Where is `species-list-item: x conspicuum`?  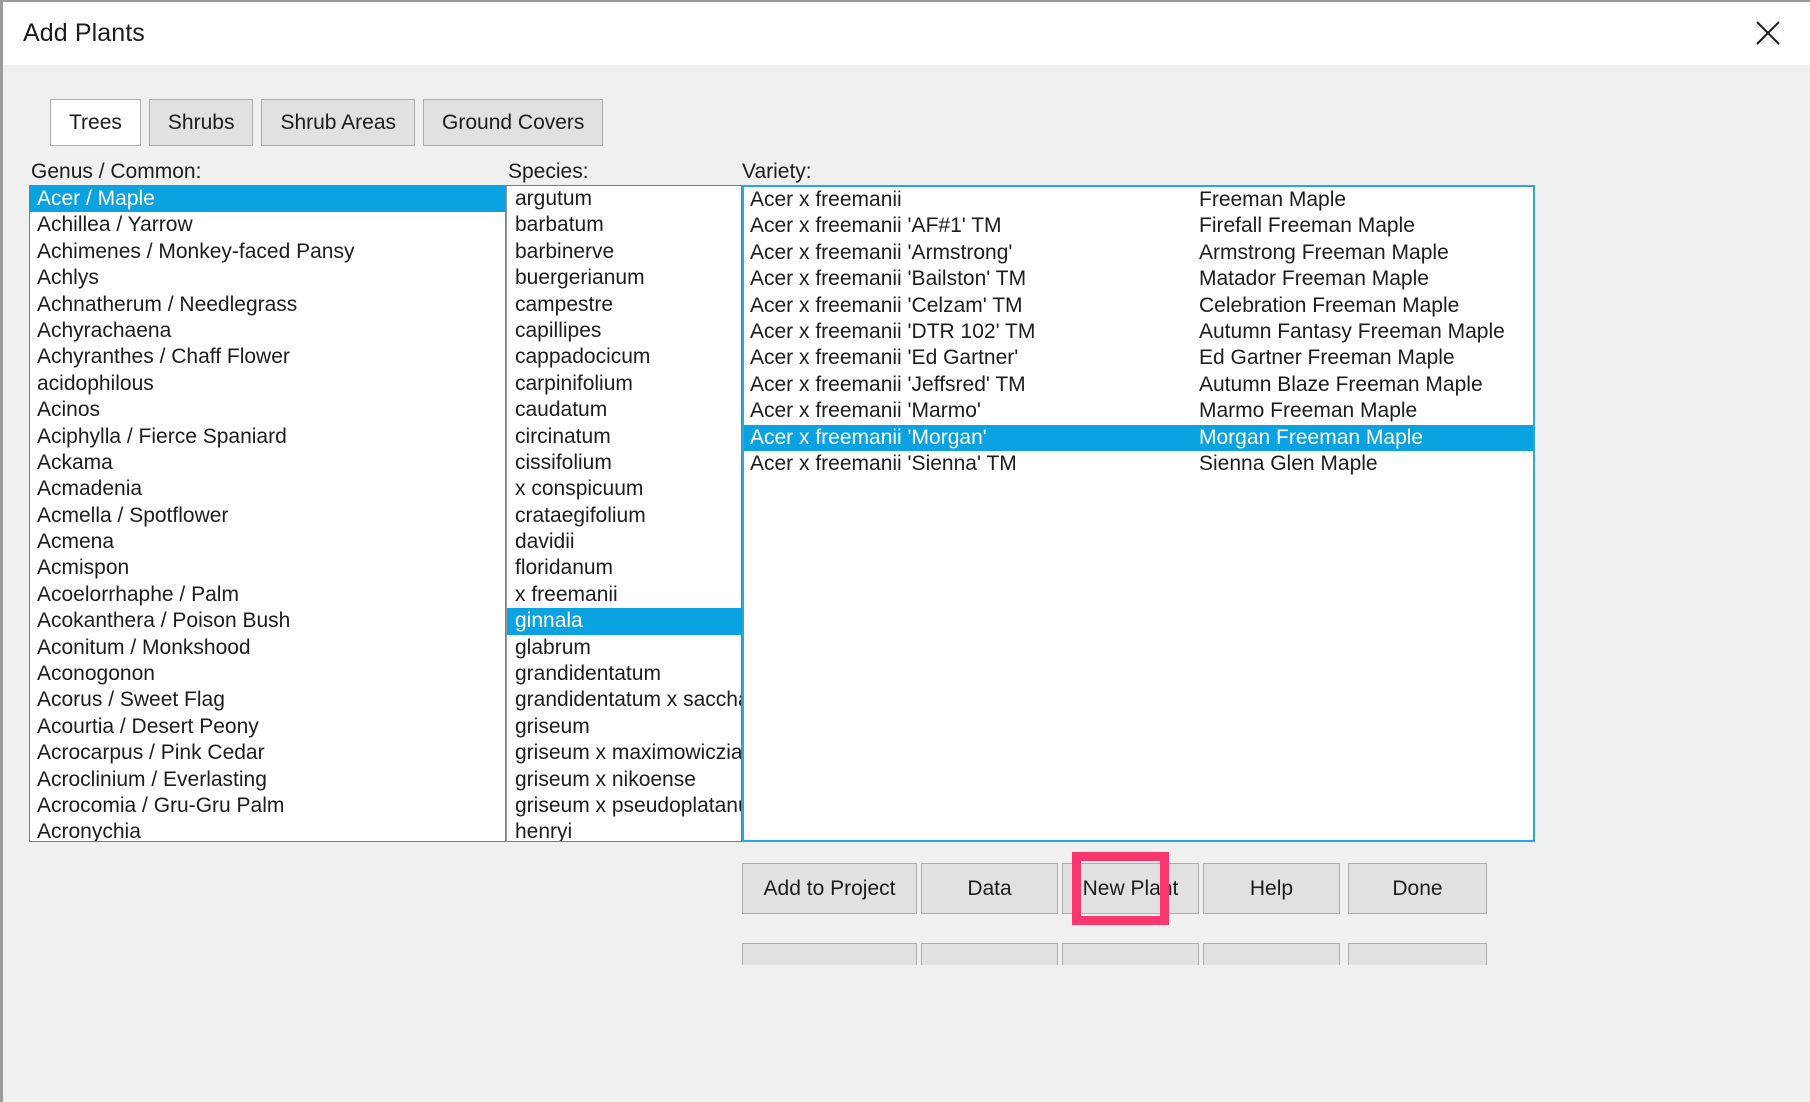
species-list-item: x conspicuum is located at coordinates (624, 489).